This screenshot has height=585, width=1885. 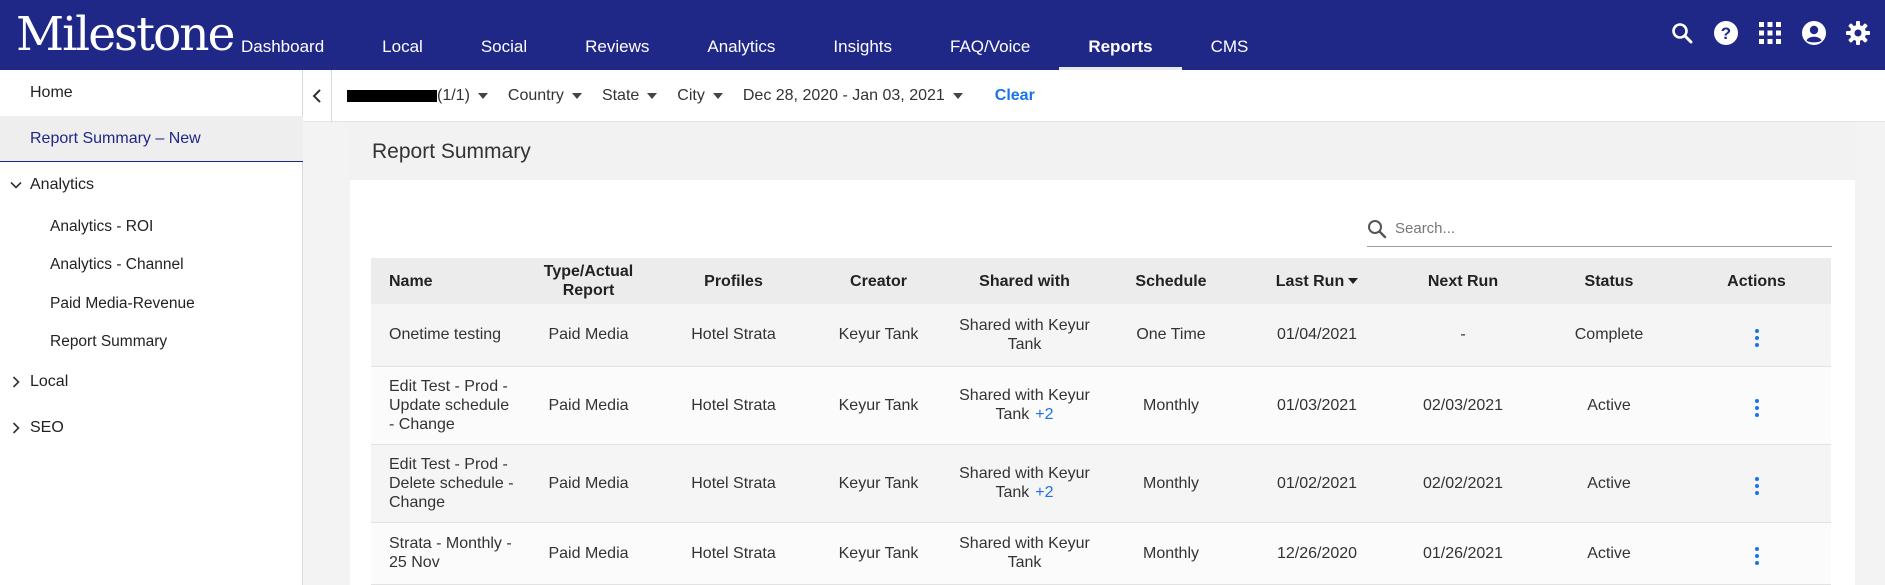 I want to click on nav-local: Local, so click(x=402, y=35).